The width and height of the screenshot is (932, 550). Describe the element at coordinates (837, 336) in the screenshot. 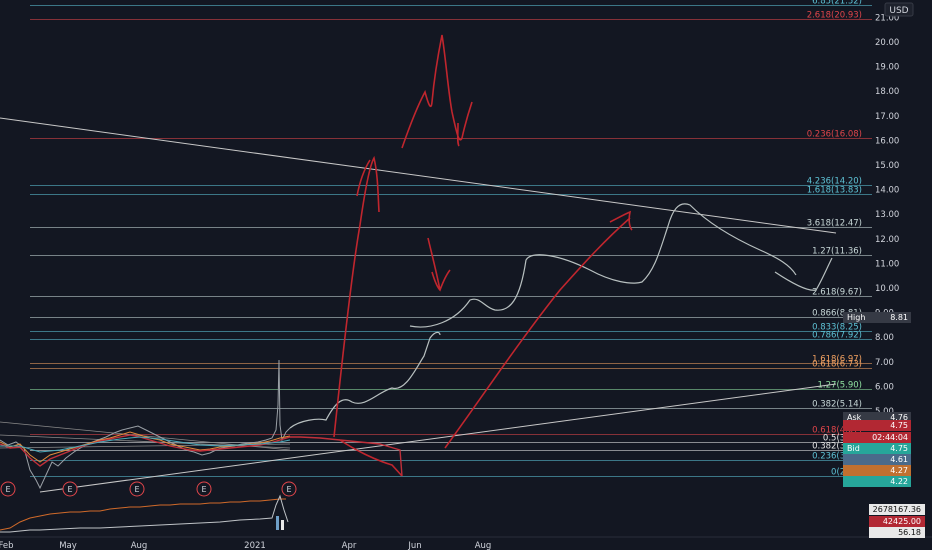

I see `fib-label: 0.786(7.92)` at that location.